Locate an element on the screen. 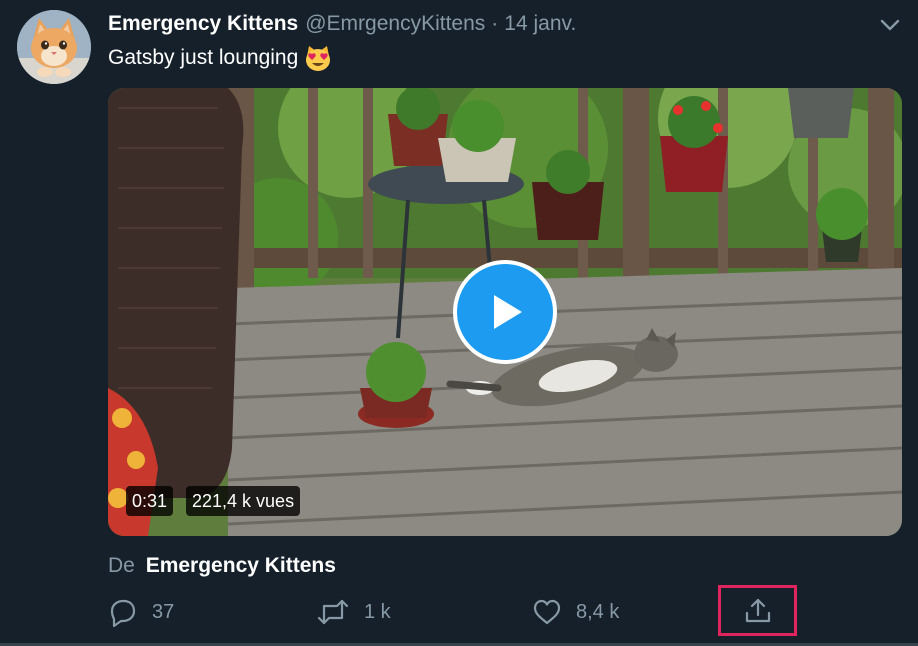 The width and height of the screenshot is (918, 646). heart-icon is located at coordinates (547, 612).